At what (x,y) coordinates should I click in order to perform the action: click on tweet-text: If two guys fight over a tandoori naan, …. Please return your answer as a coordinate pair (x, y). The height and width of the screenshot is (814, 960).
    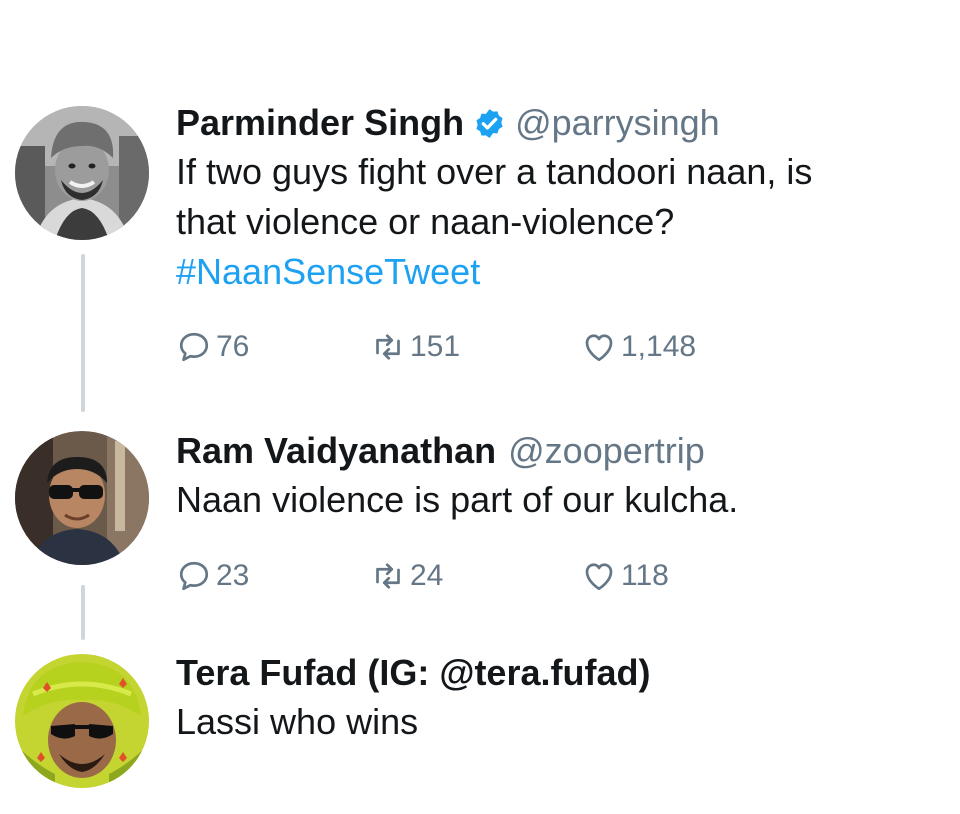
    Looking at the image, I should click on (558, 222).